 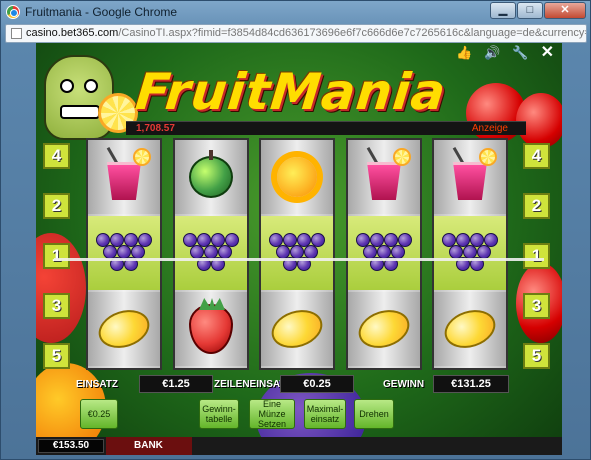 I want to click on url-host: casino.bet365.com, so click(x=72, y=33).